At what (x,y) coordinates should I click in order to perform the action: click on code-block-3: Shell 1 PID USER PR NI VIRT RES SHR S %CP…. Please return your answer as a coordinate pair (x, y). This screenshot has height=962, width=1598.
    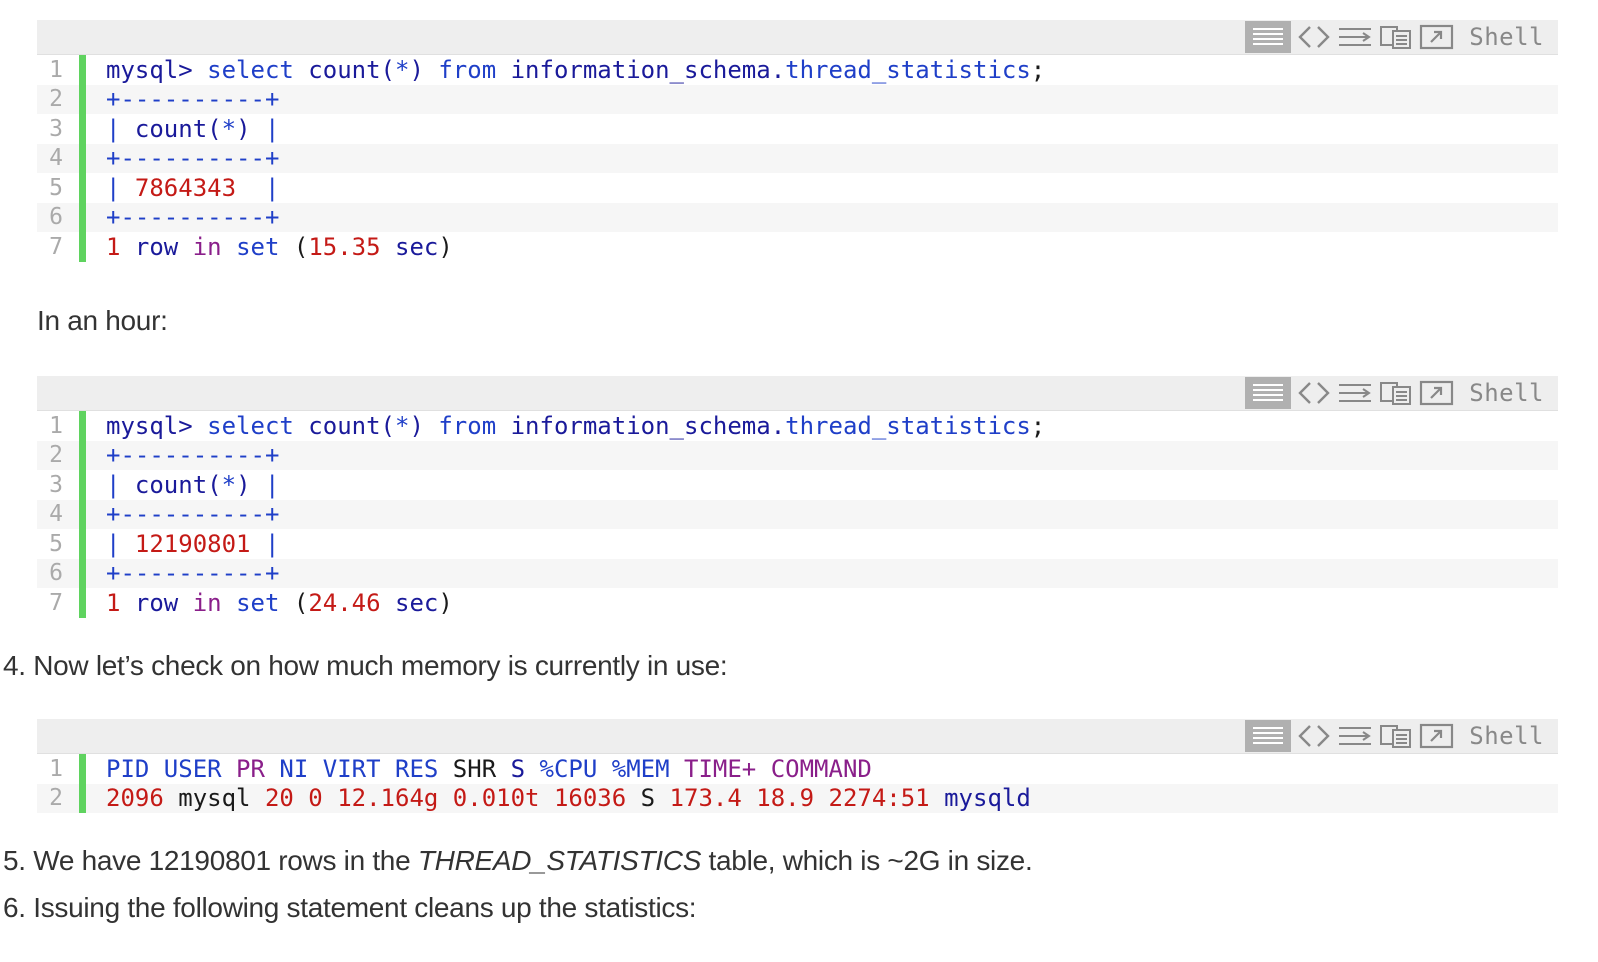
    Looking at the image, I should click on (797, 766).